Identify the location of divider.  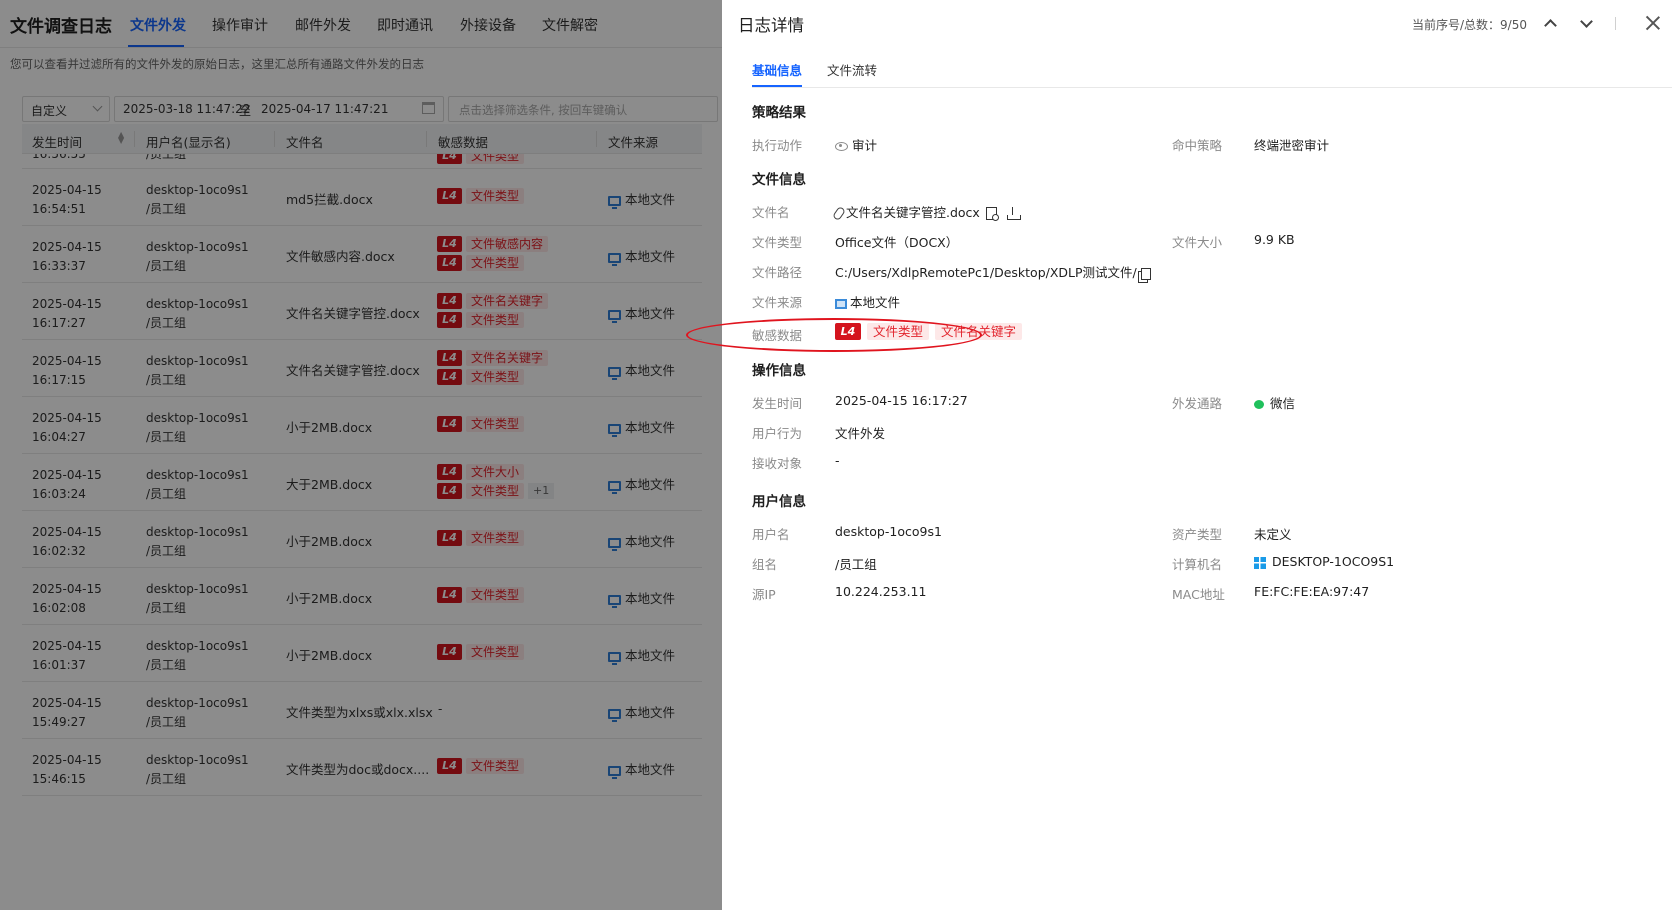
(1615, 23).